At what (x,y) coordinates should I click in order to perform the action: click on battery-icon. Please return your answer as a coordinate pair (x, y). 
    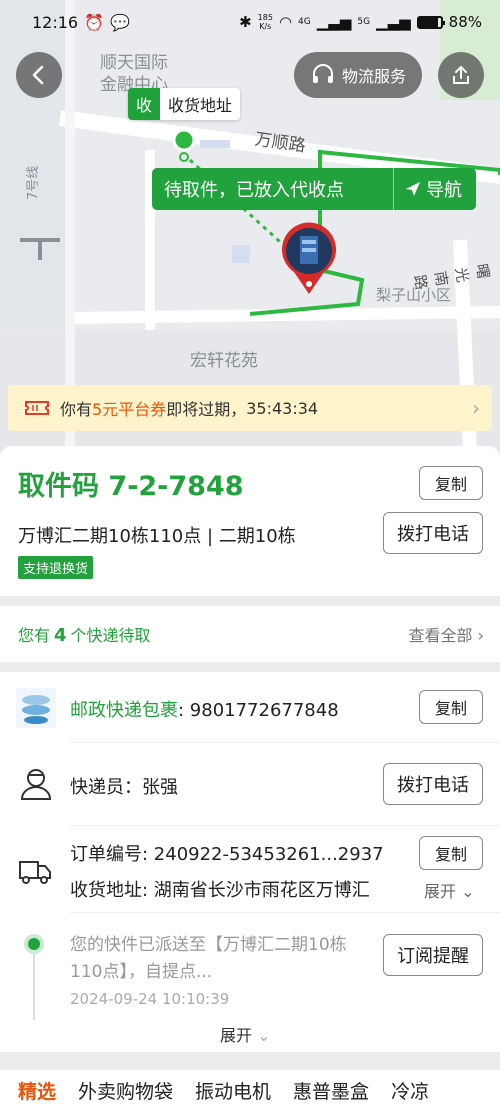
    Looking at the image, I should click on (430, 22).